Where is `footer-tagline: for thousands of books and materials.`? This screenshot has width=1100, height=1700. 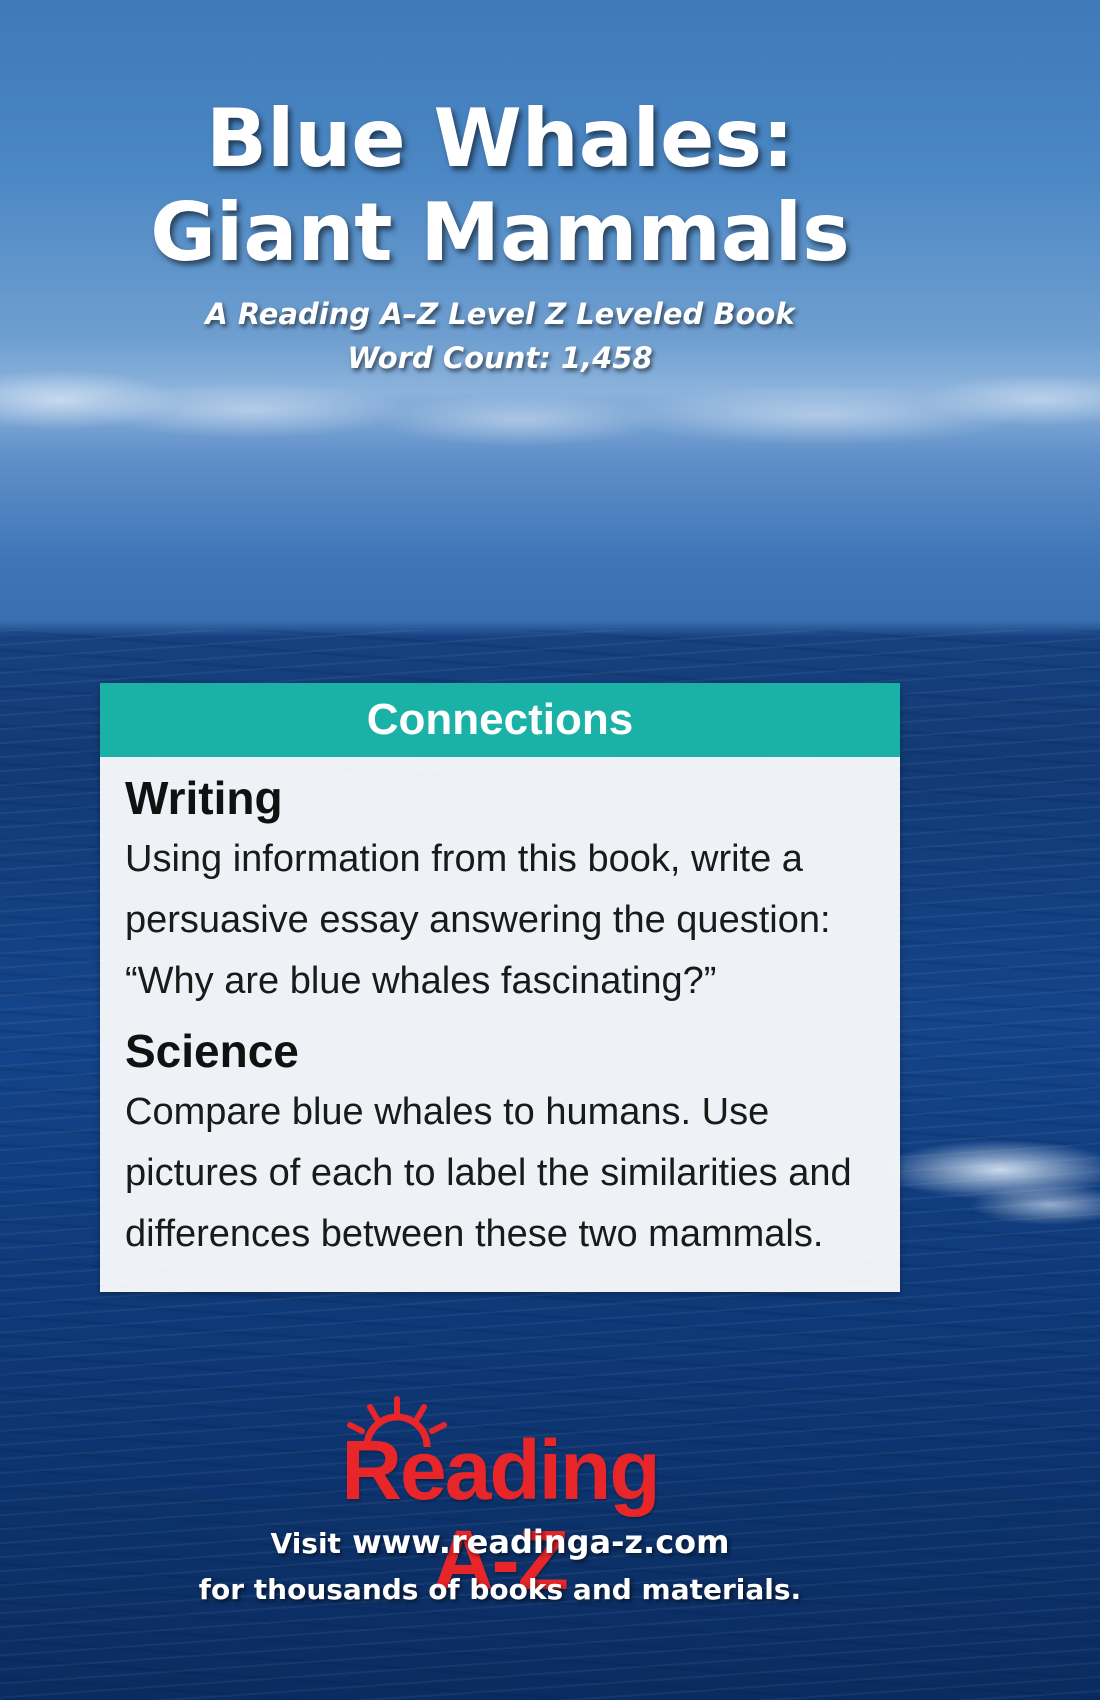
footer-tagline: for thousands of books and materials. is located at coordinates (500, 1589).